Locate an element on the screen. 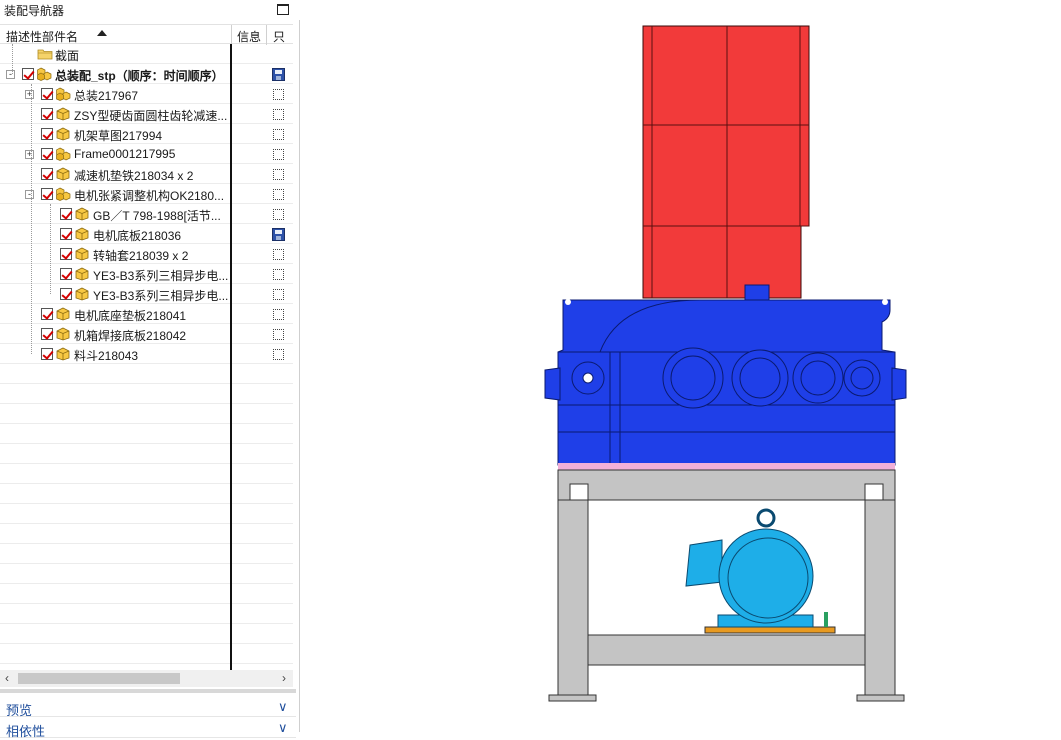  section-preview-label: 预览 is located at coordinates (19, 710).